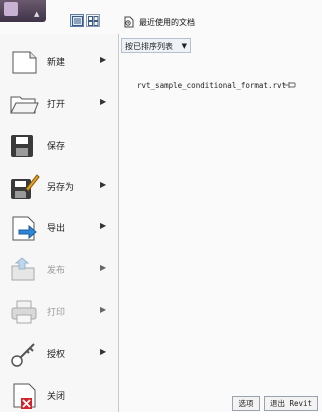  I want to click on recent-thumb-view-icon, so click(93, 20).